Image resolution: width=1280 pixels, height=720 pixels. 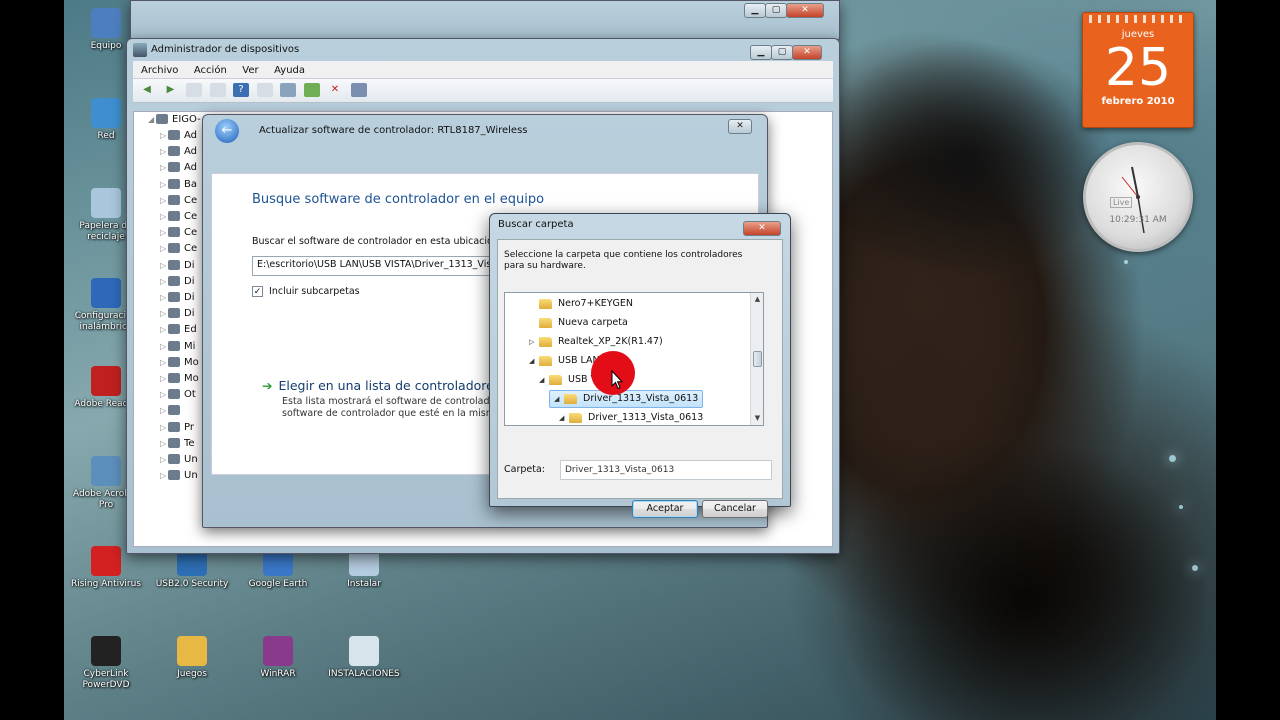 I want to click on update-driver-icon, so click(x=311, y=90).